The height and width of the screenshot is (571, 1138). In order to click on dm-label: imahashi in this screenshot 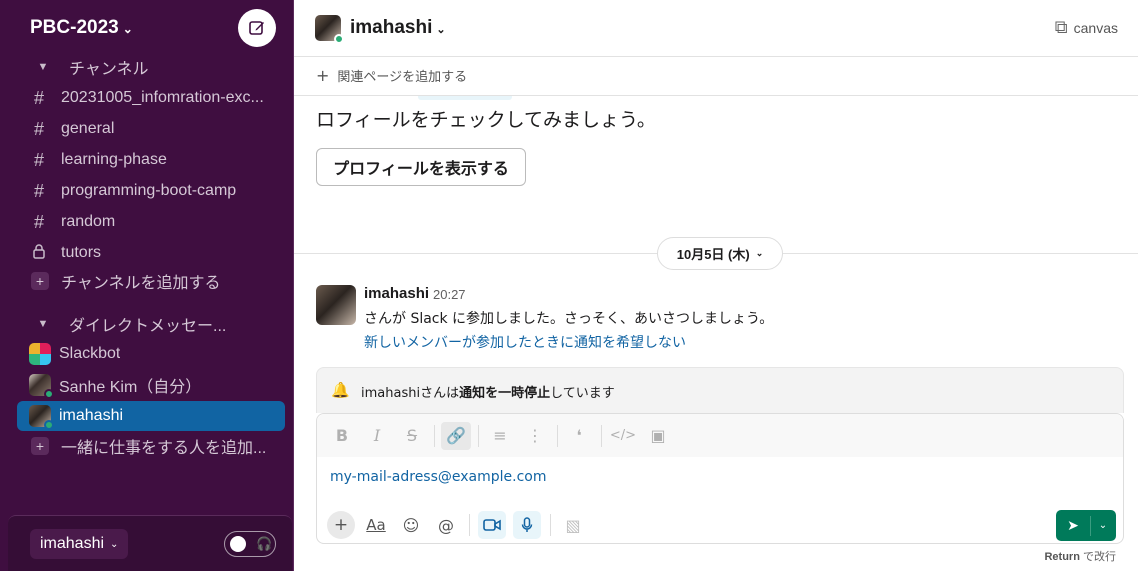, I will do `click(91, 415)`.